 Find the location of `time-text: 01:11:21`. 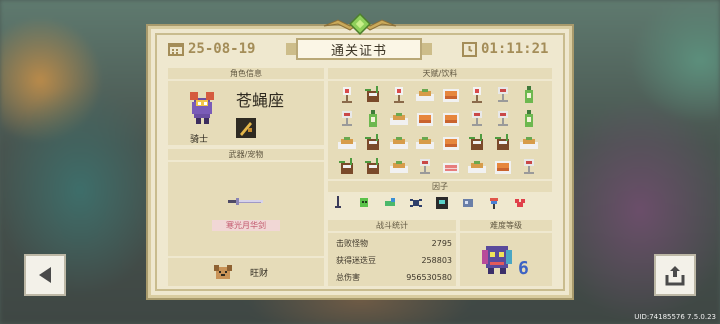

time-text: 01:11:21 is located at coordinates (515, 49).